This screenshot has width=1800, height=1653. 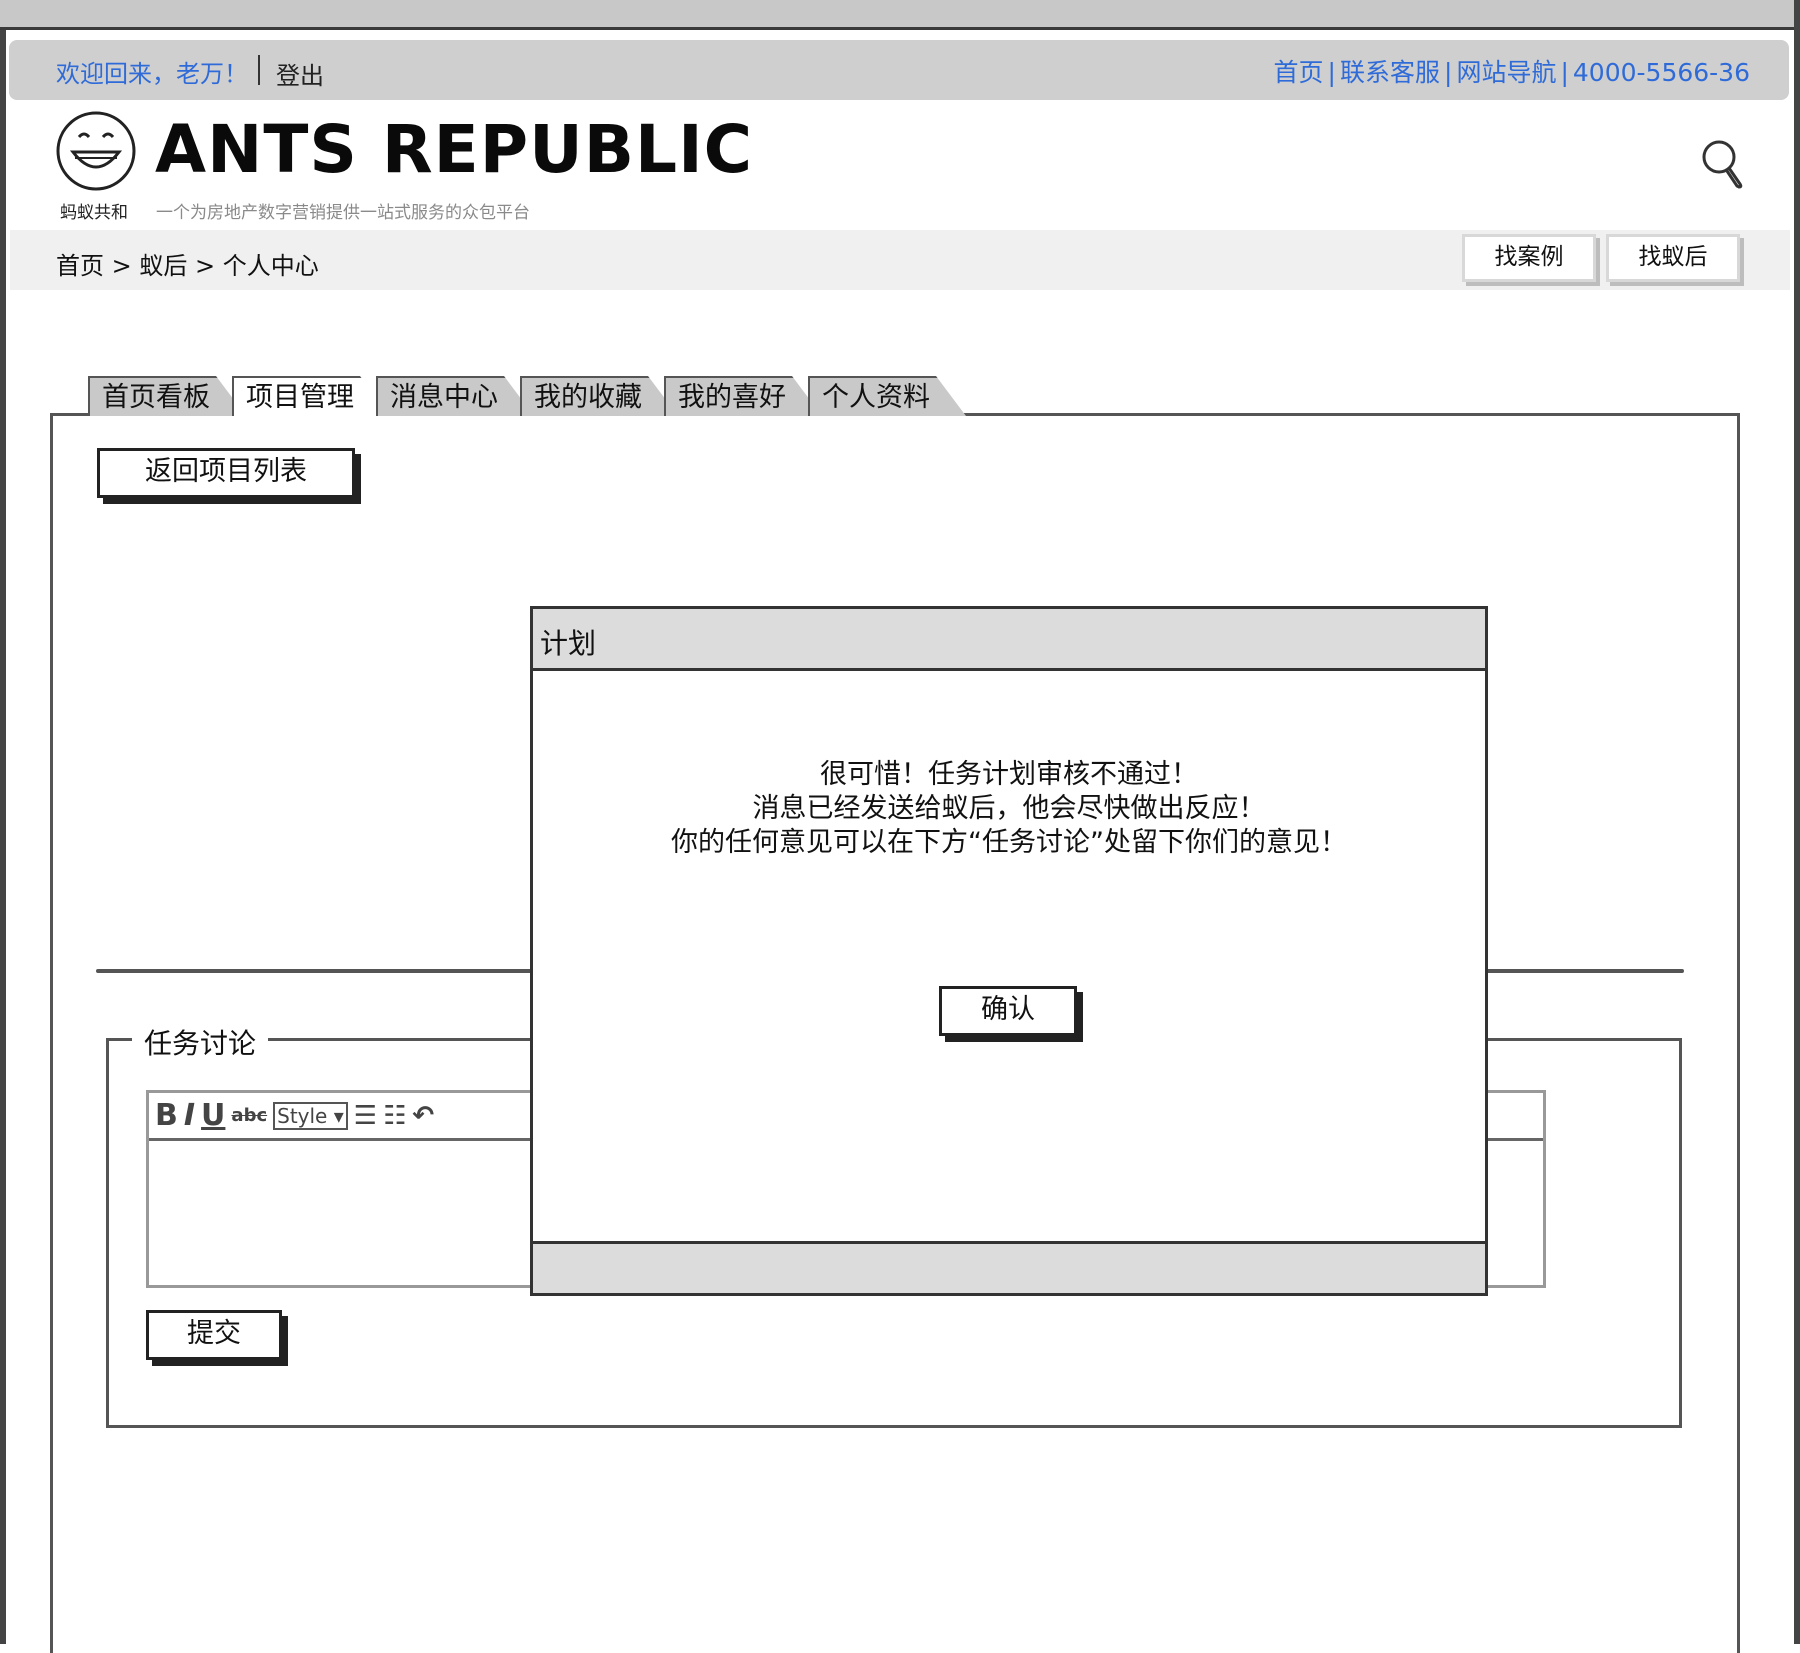 I want to click on submit-button: 提交, so click(x=214, y=1335).